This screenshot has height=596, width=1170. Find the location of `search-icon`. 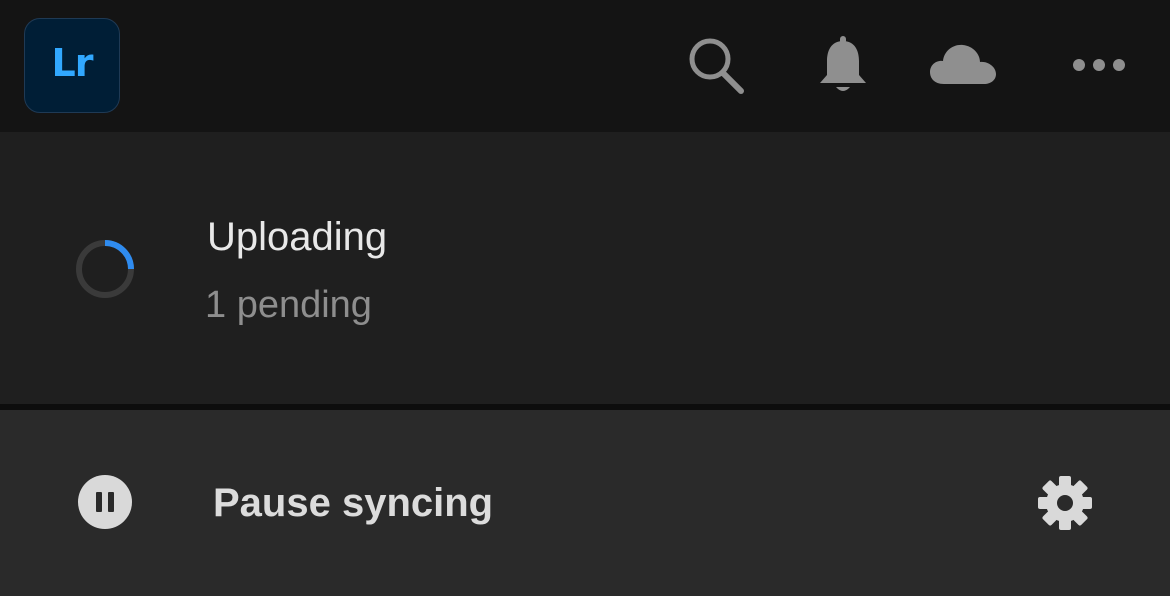

search-icon is located at coordinates (715, 65).